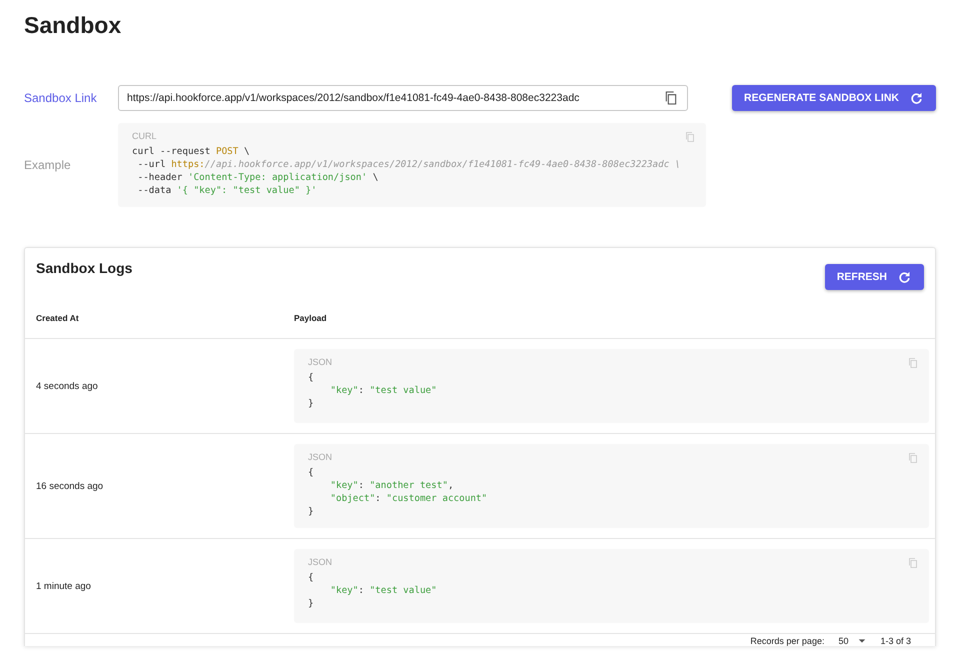  I want to click on column-header: Payload, so click(310, 318).